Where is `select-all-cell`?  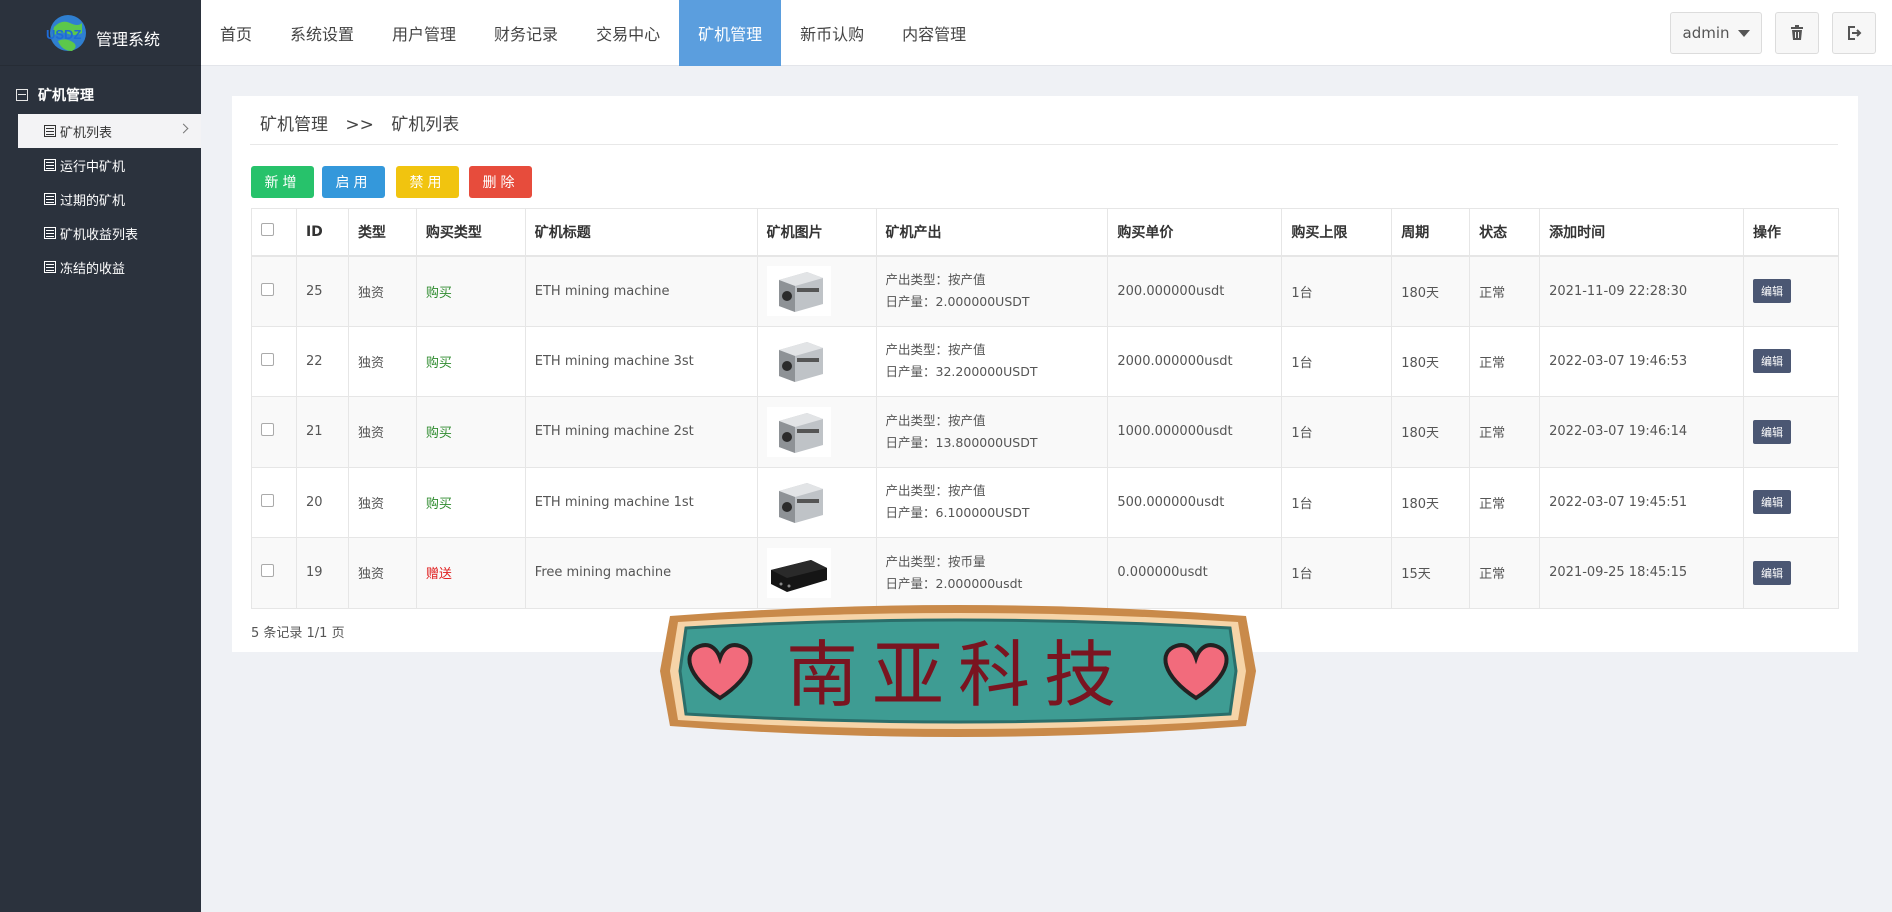 select-all-cell is located at coordinates (274, 232).